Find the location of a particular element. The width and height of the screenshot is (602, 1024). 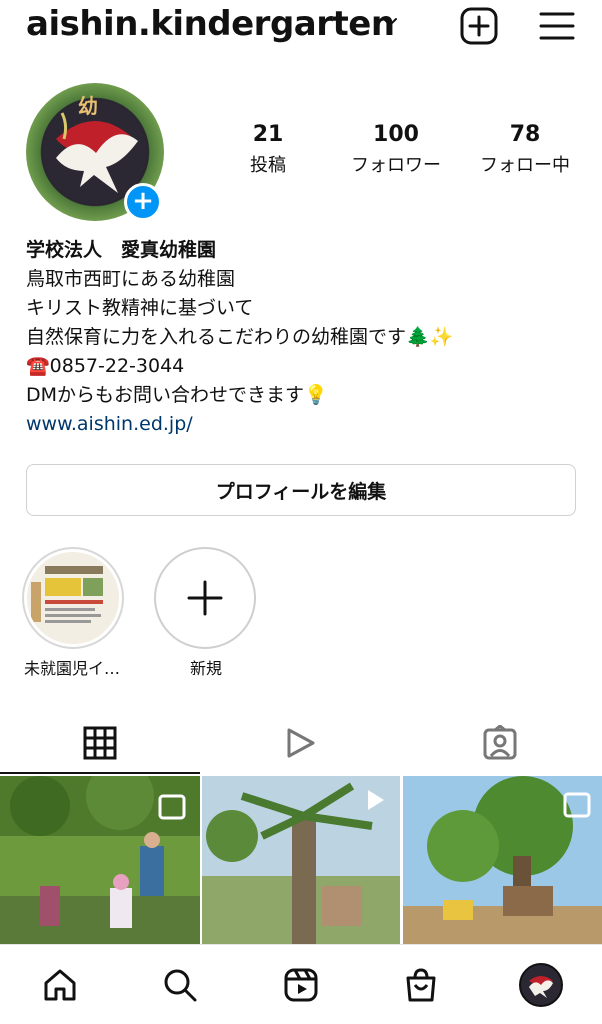

home-icon is located at coordinates (60, 985).